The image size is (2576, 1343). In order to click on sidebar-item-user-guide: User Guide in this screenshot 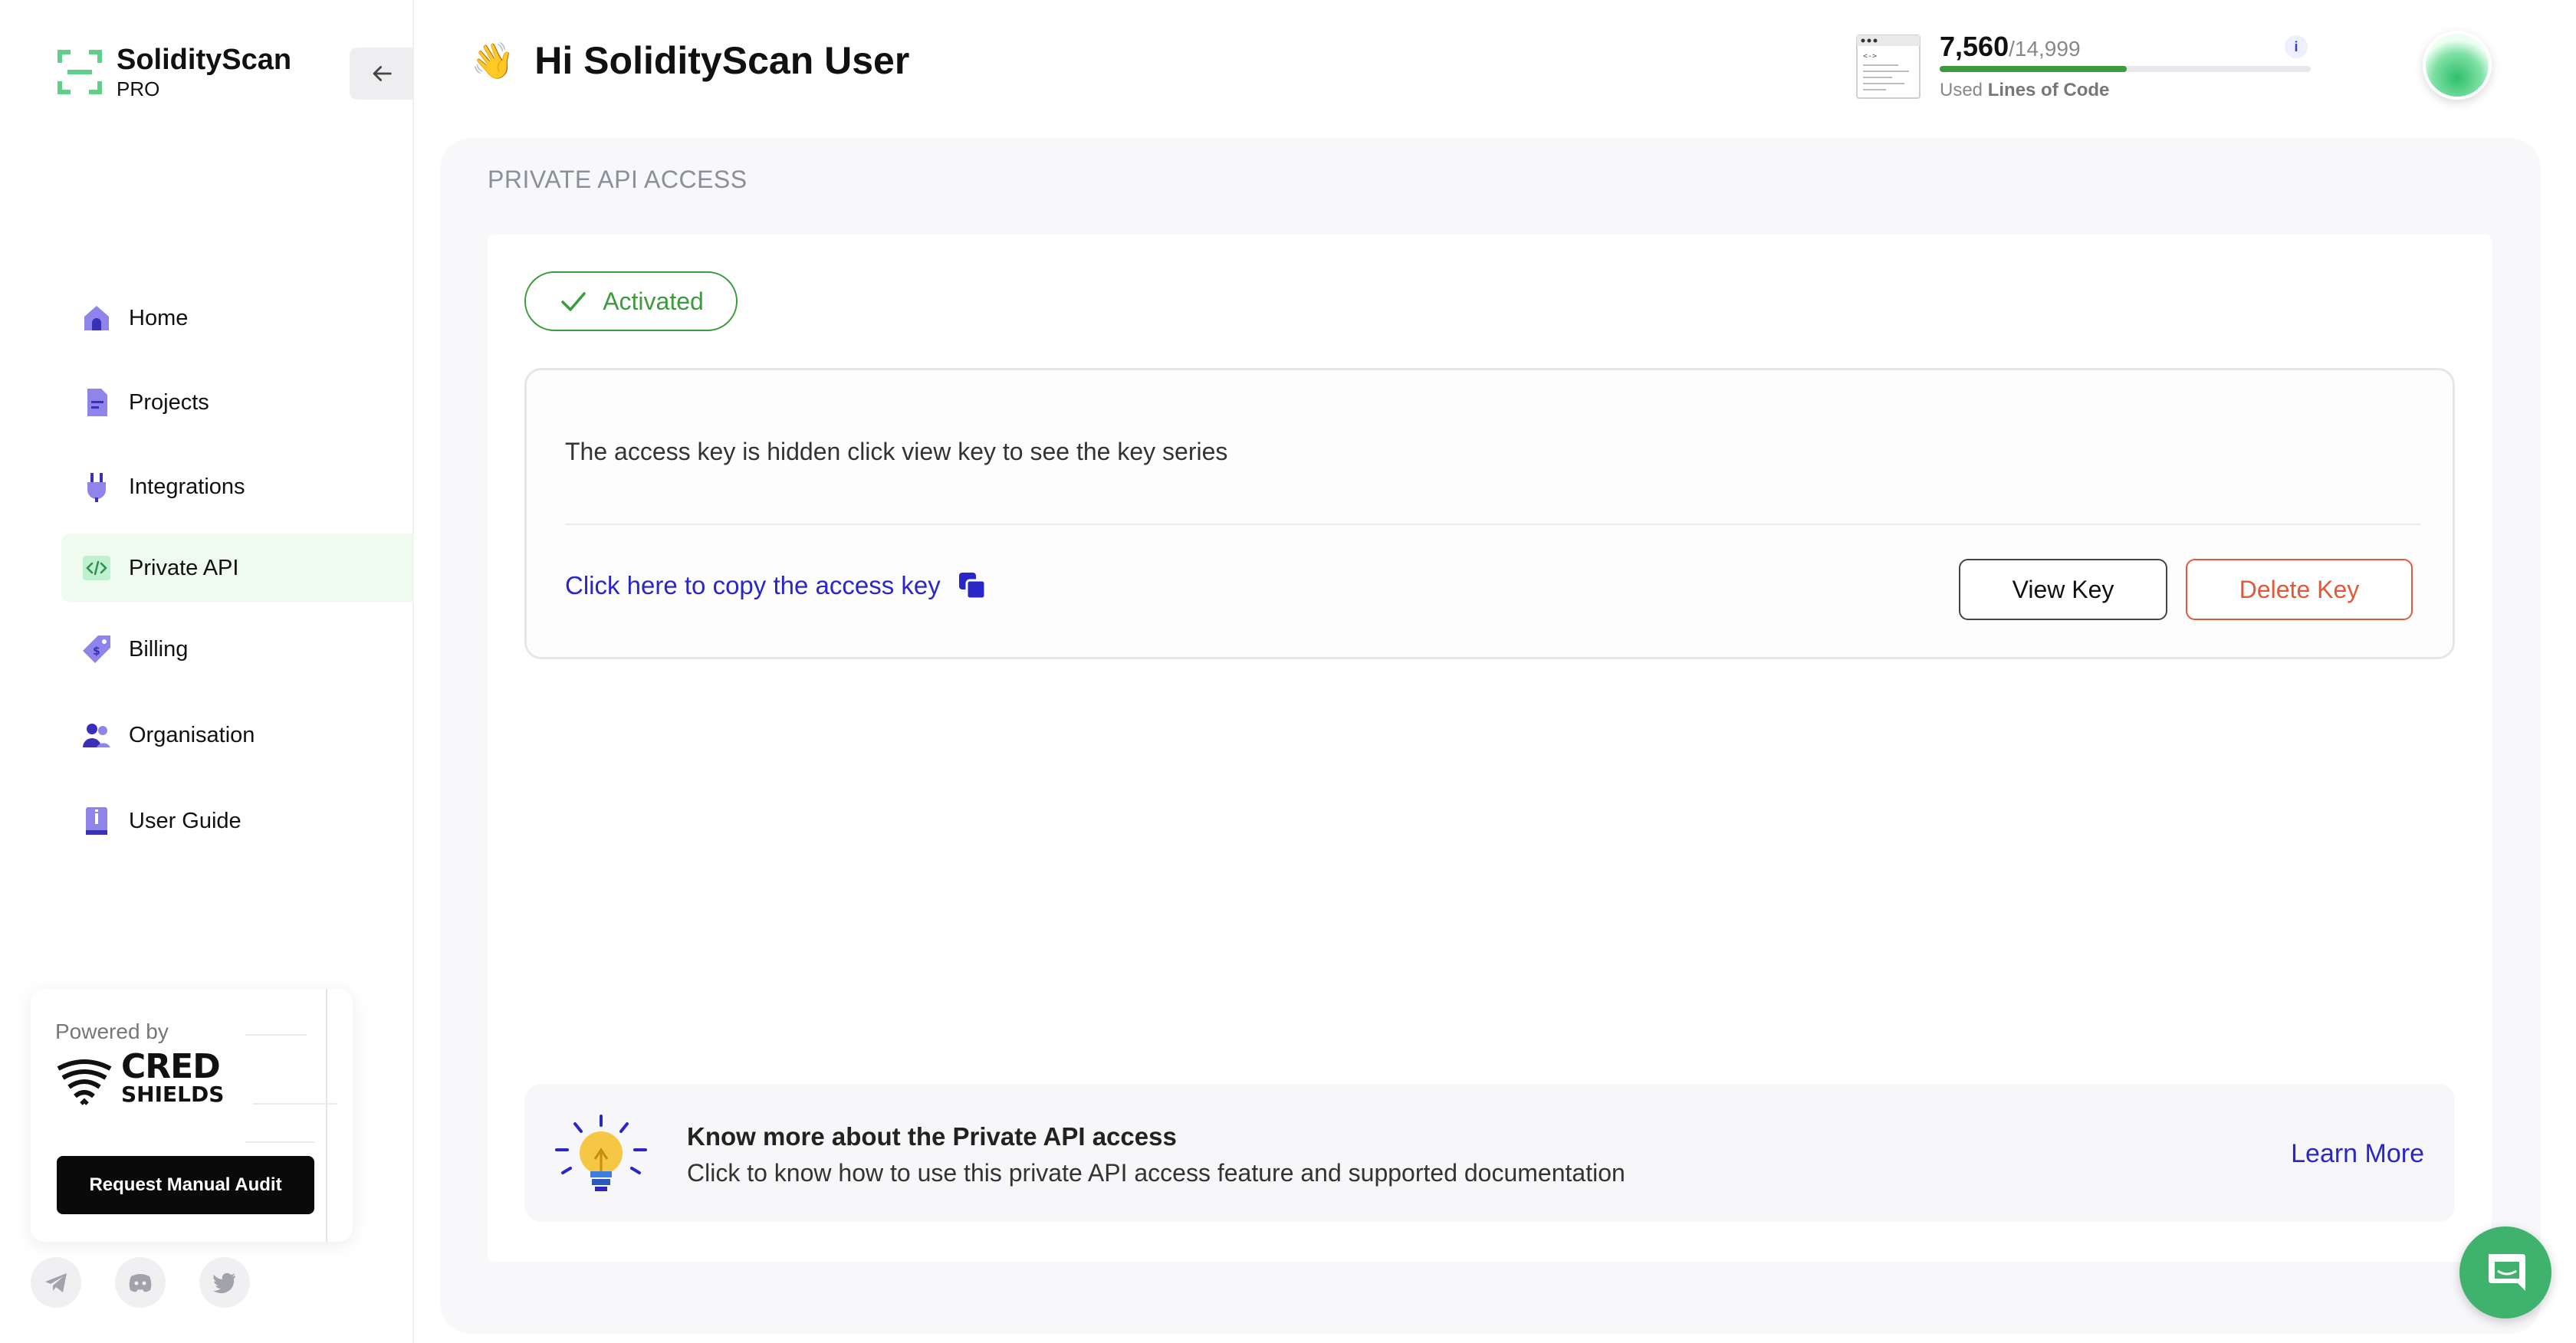, I will do `click(238, 820)`.